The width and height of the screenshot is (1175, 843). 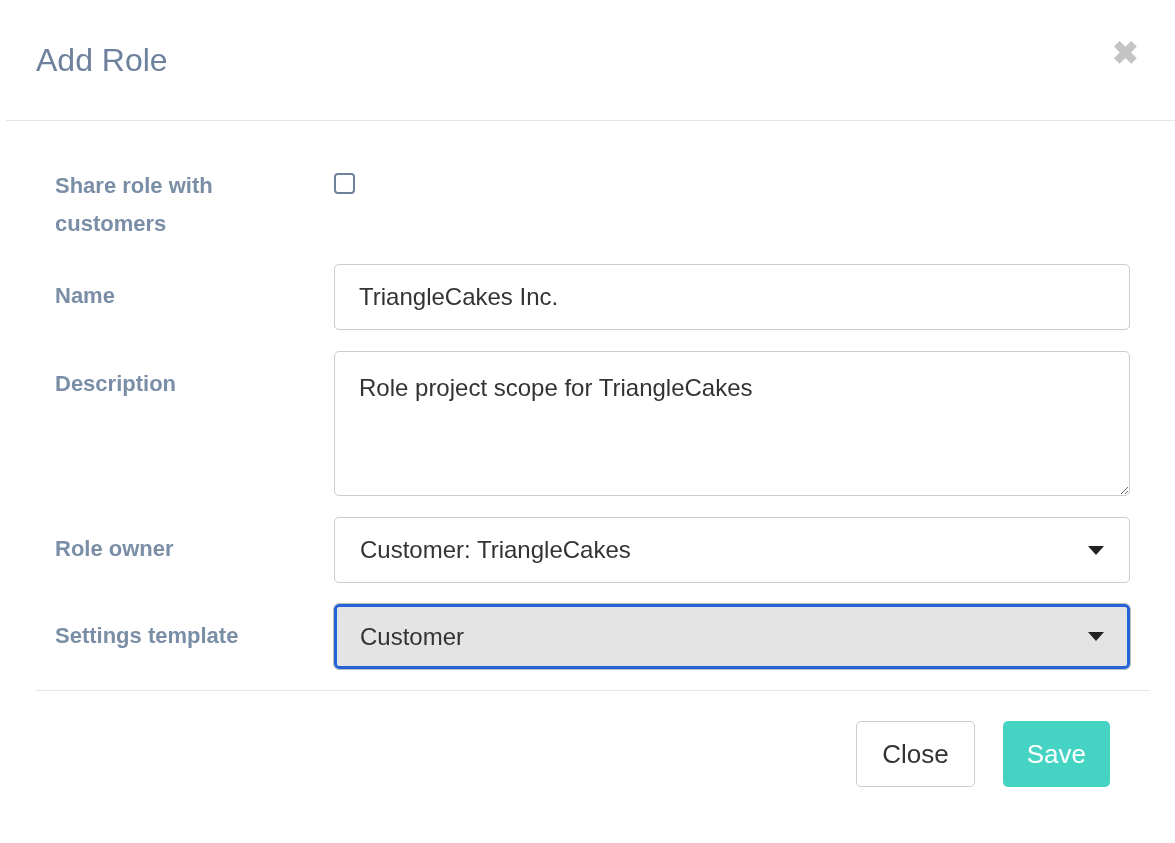 I want to click on select-value: Customer: TriangleCakes, so click(x=495, y=550).